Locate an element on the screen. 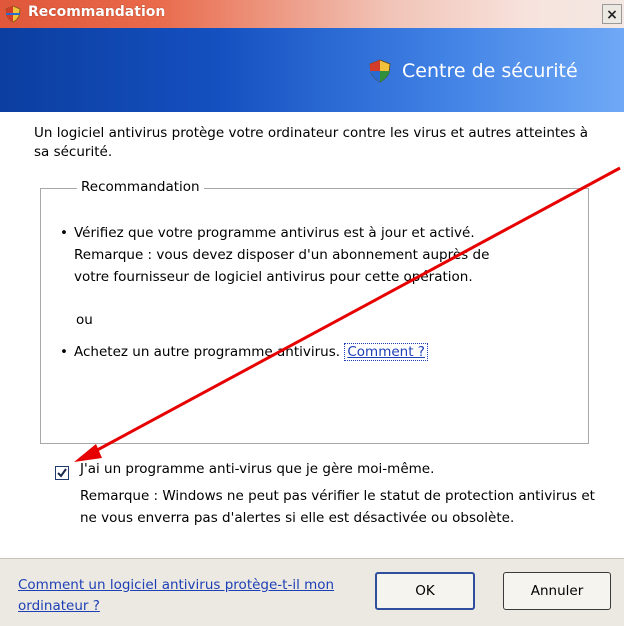 Image resolution: width=624 pixels, height=626 pixels. group-legend: Recommandation is located at coordinates (140, 187).